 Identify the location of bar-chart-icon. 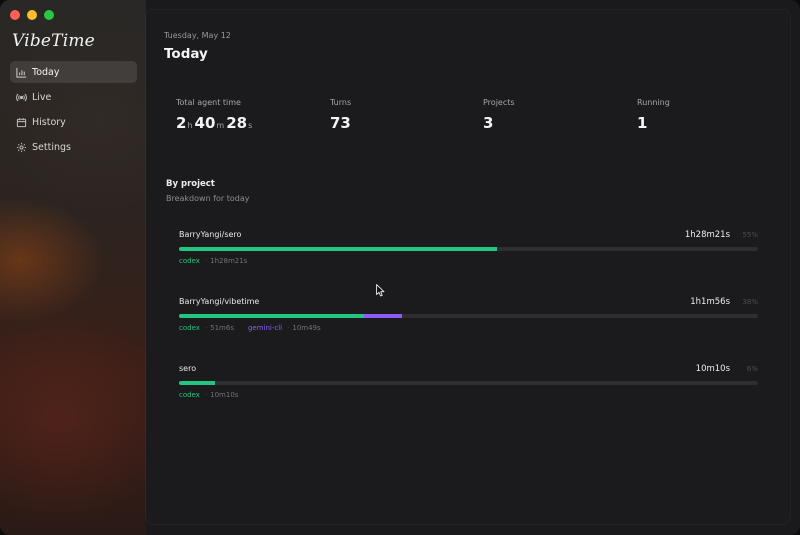
(21, 72).